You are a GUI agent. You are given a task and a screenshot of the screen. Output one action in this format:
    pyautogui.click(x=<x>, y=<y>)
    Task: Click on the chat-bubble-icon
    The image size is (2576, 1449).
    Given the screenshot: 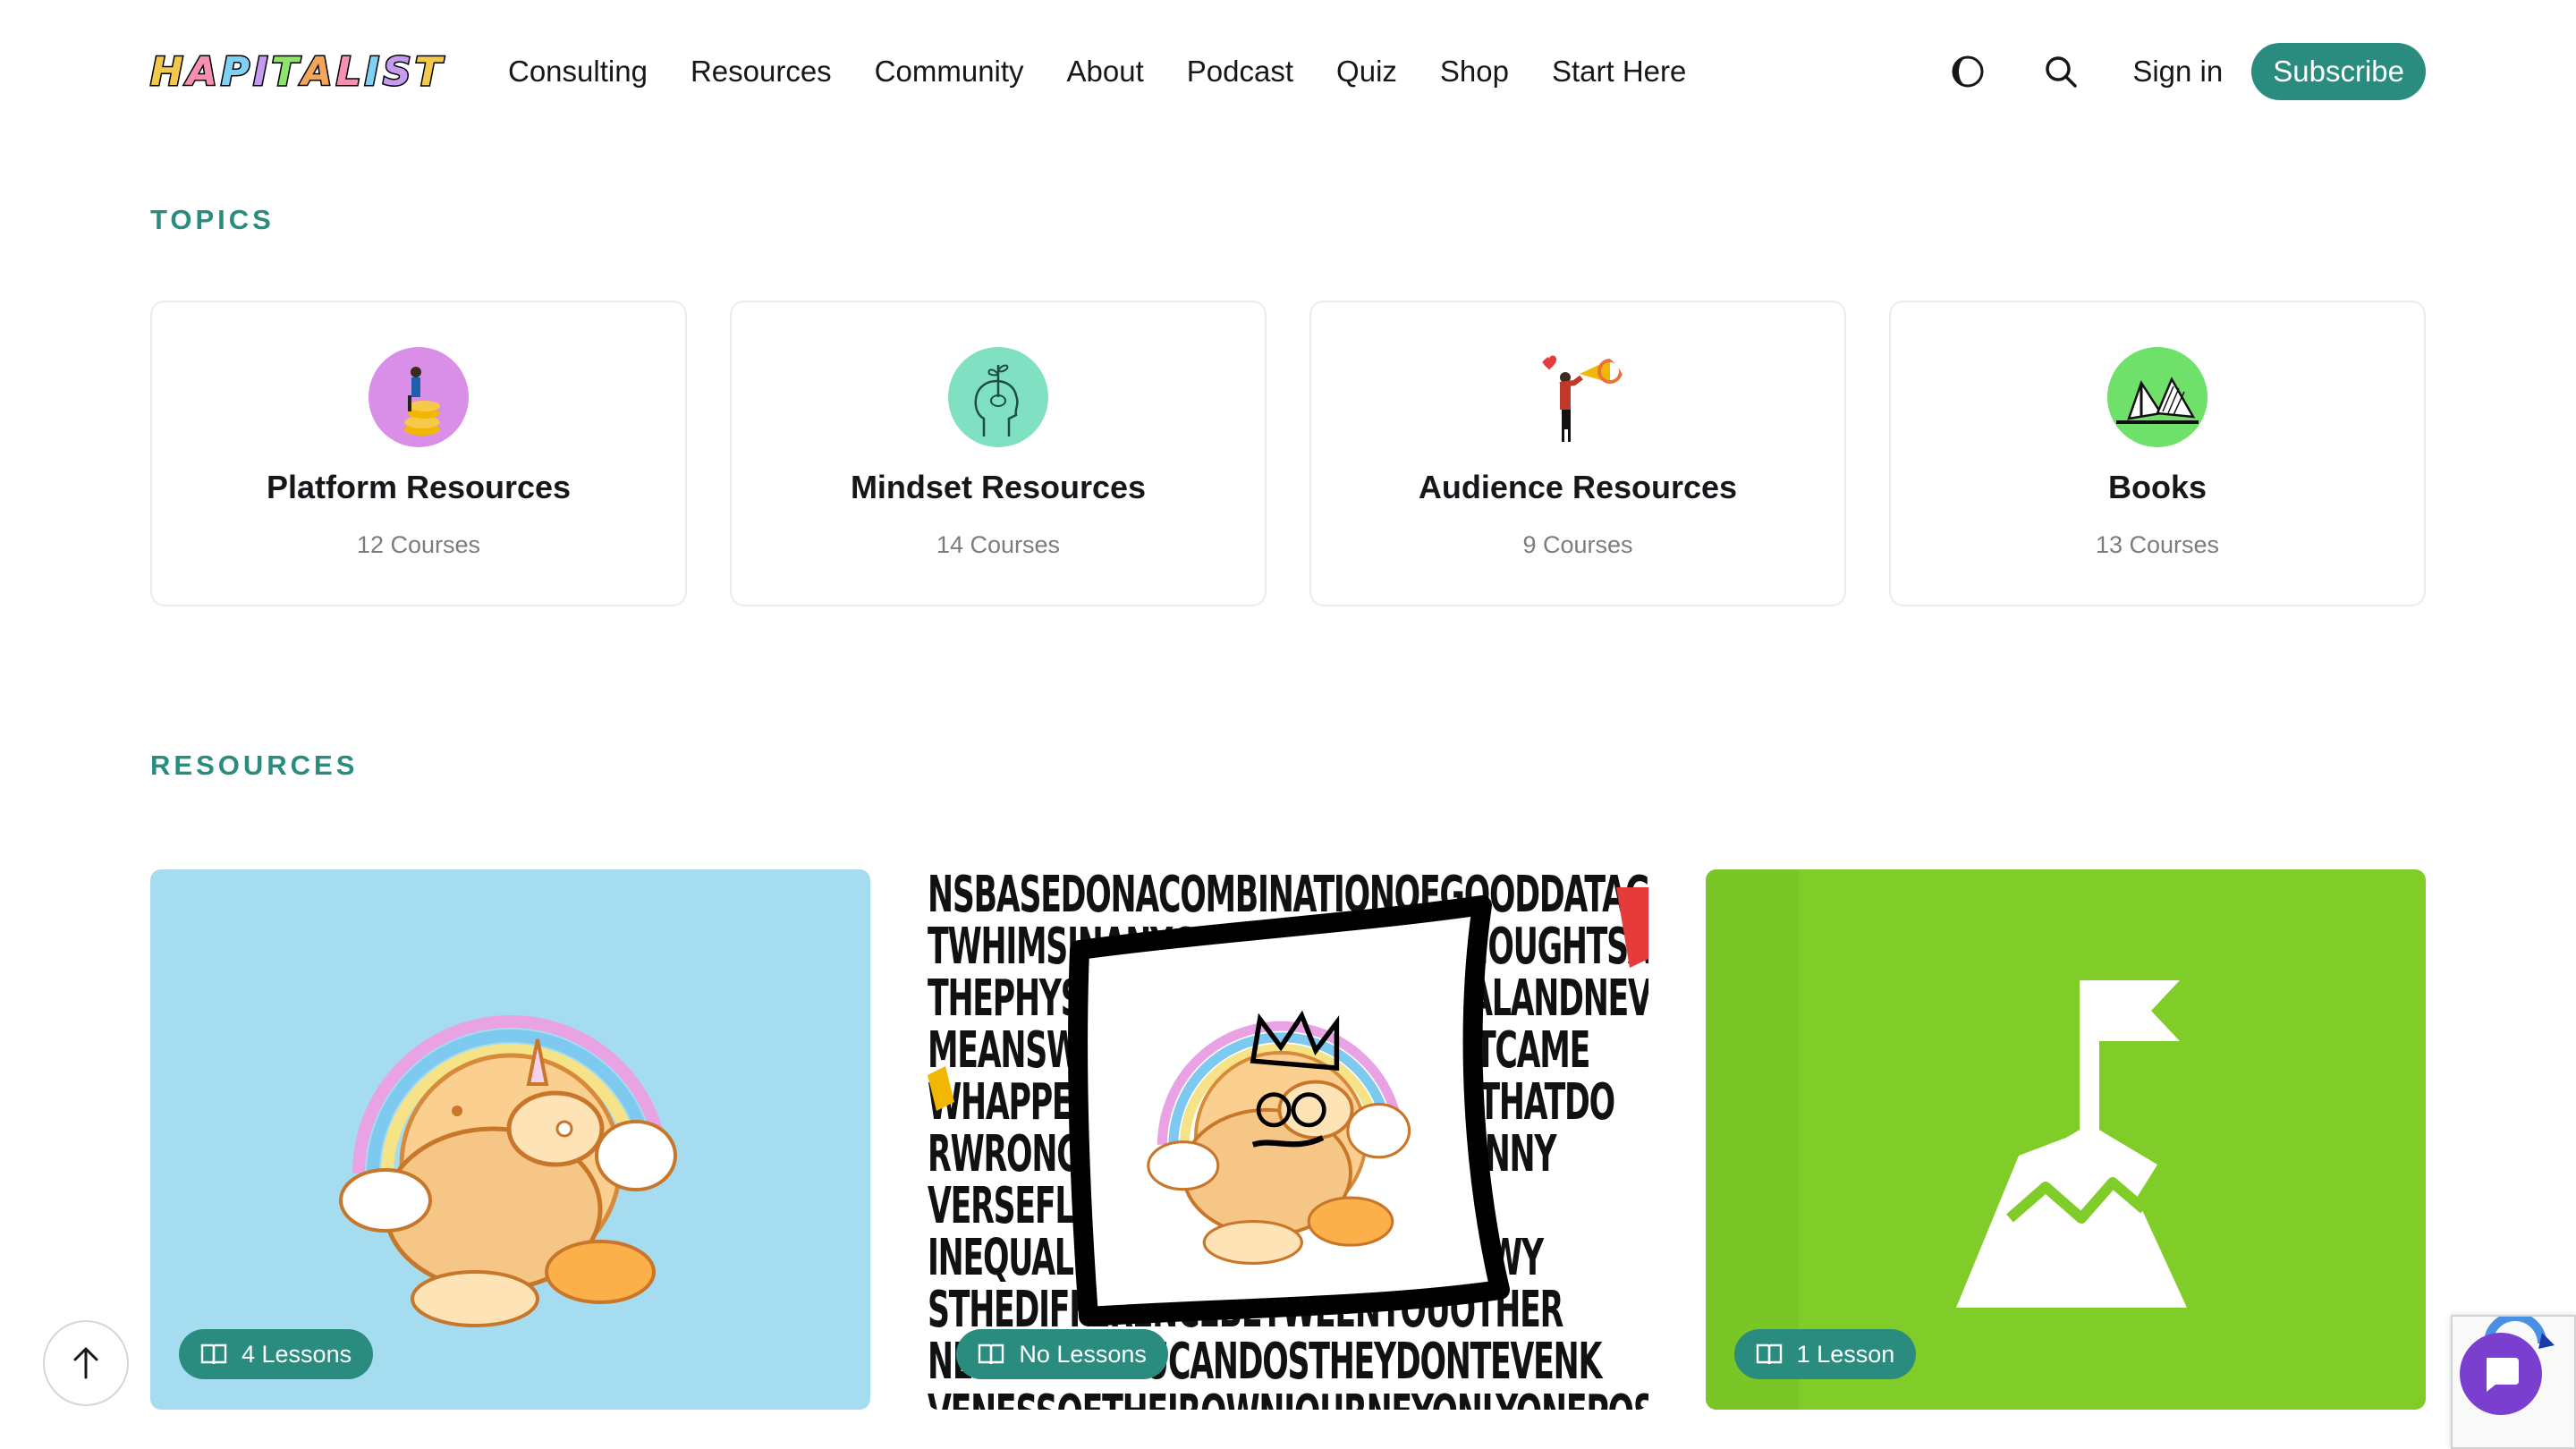 What is the action you would take?
    pyautogui.click(x=2503, y=1375)
    